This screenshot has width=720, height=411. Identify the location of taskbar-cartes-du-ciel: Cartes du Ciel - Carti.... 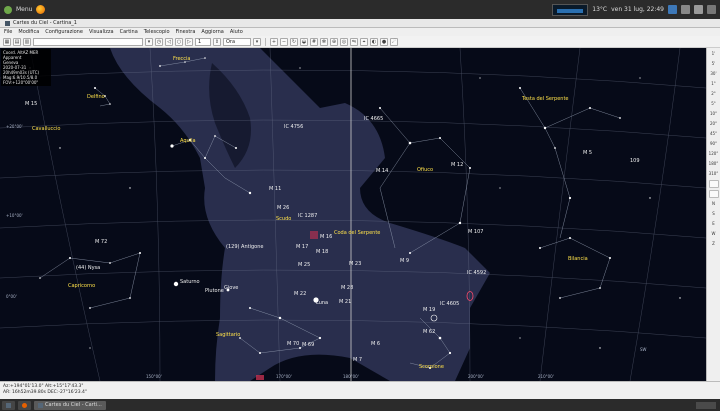
(70, 405).